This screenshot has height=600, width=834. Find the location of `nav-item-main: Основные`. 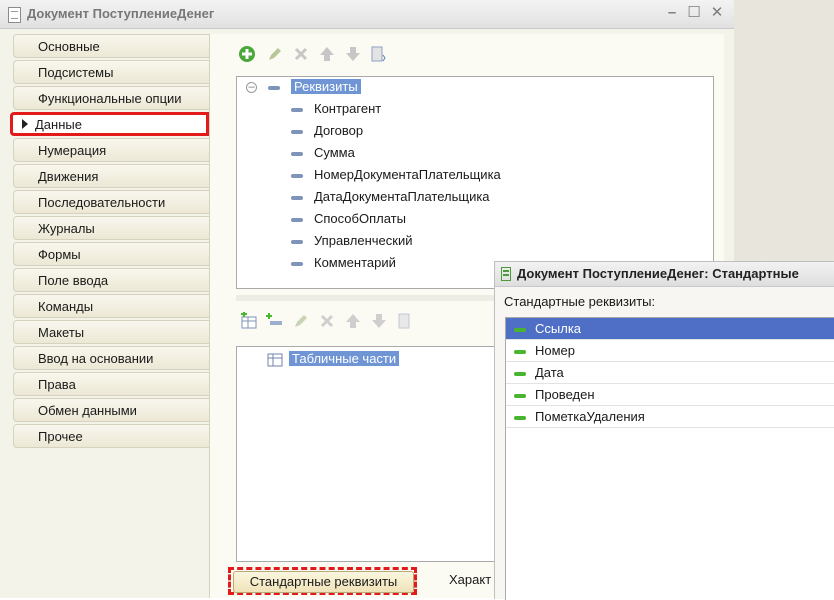

nav-item-main: Основные is located at coordinates (111, 46).